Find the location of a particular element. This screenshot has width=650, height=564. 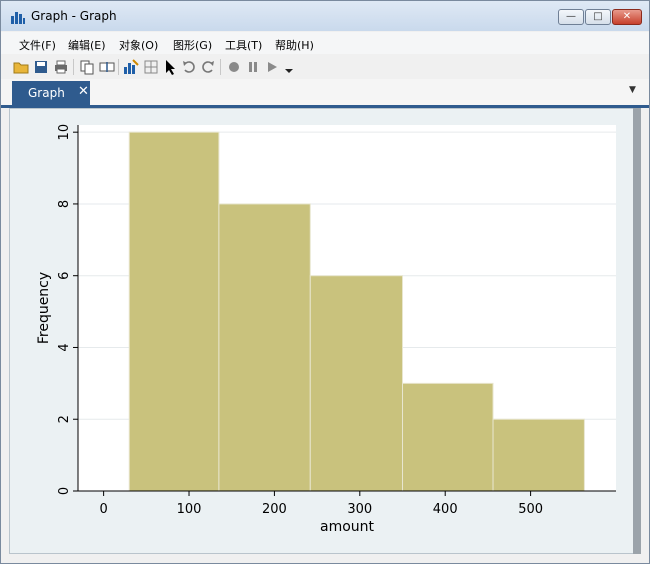

tab-label: Graph is located at coordinates (46, 93).